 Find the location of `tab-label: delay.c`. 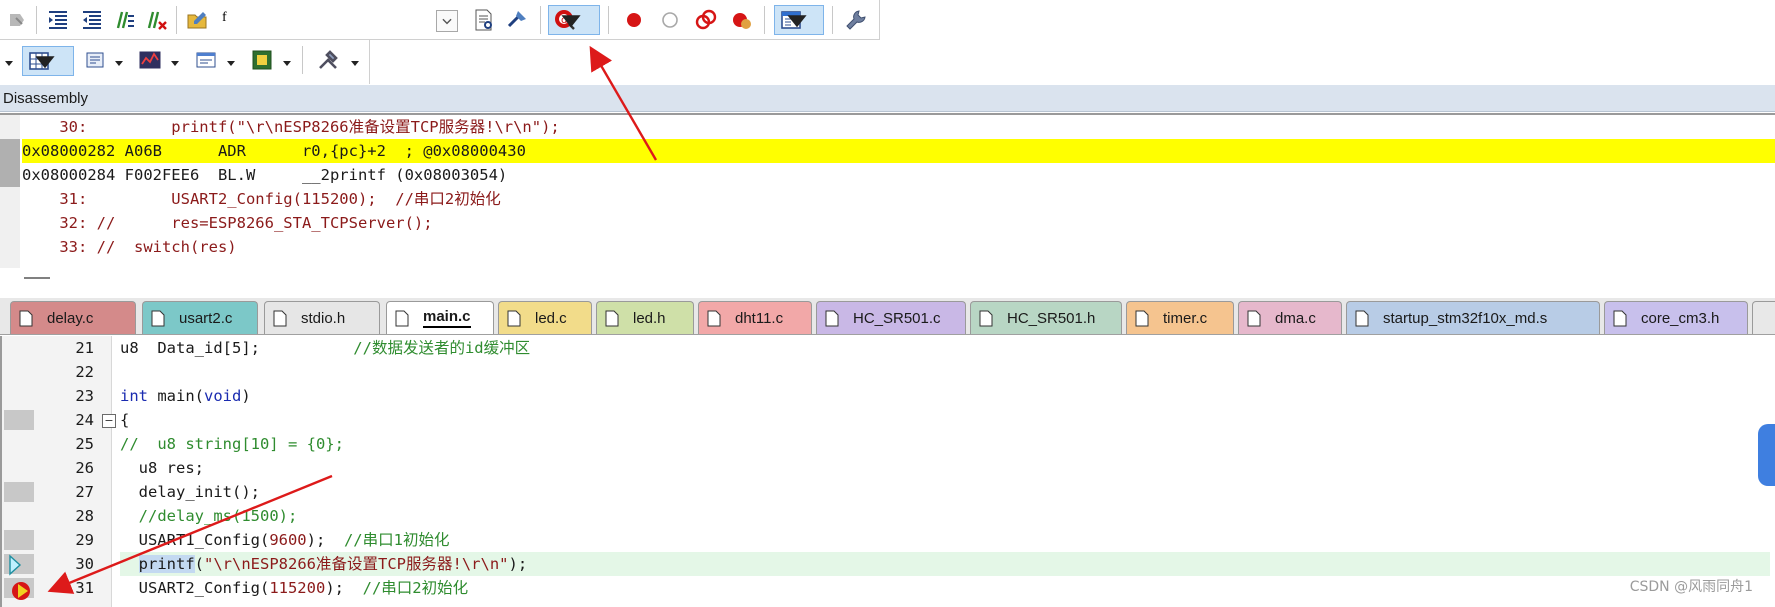

tab-label: delay.c is located at coordinates (70, 318).